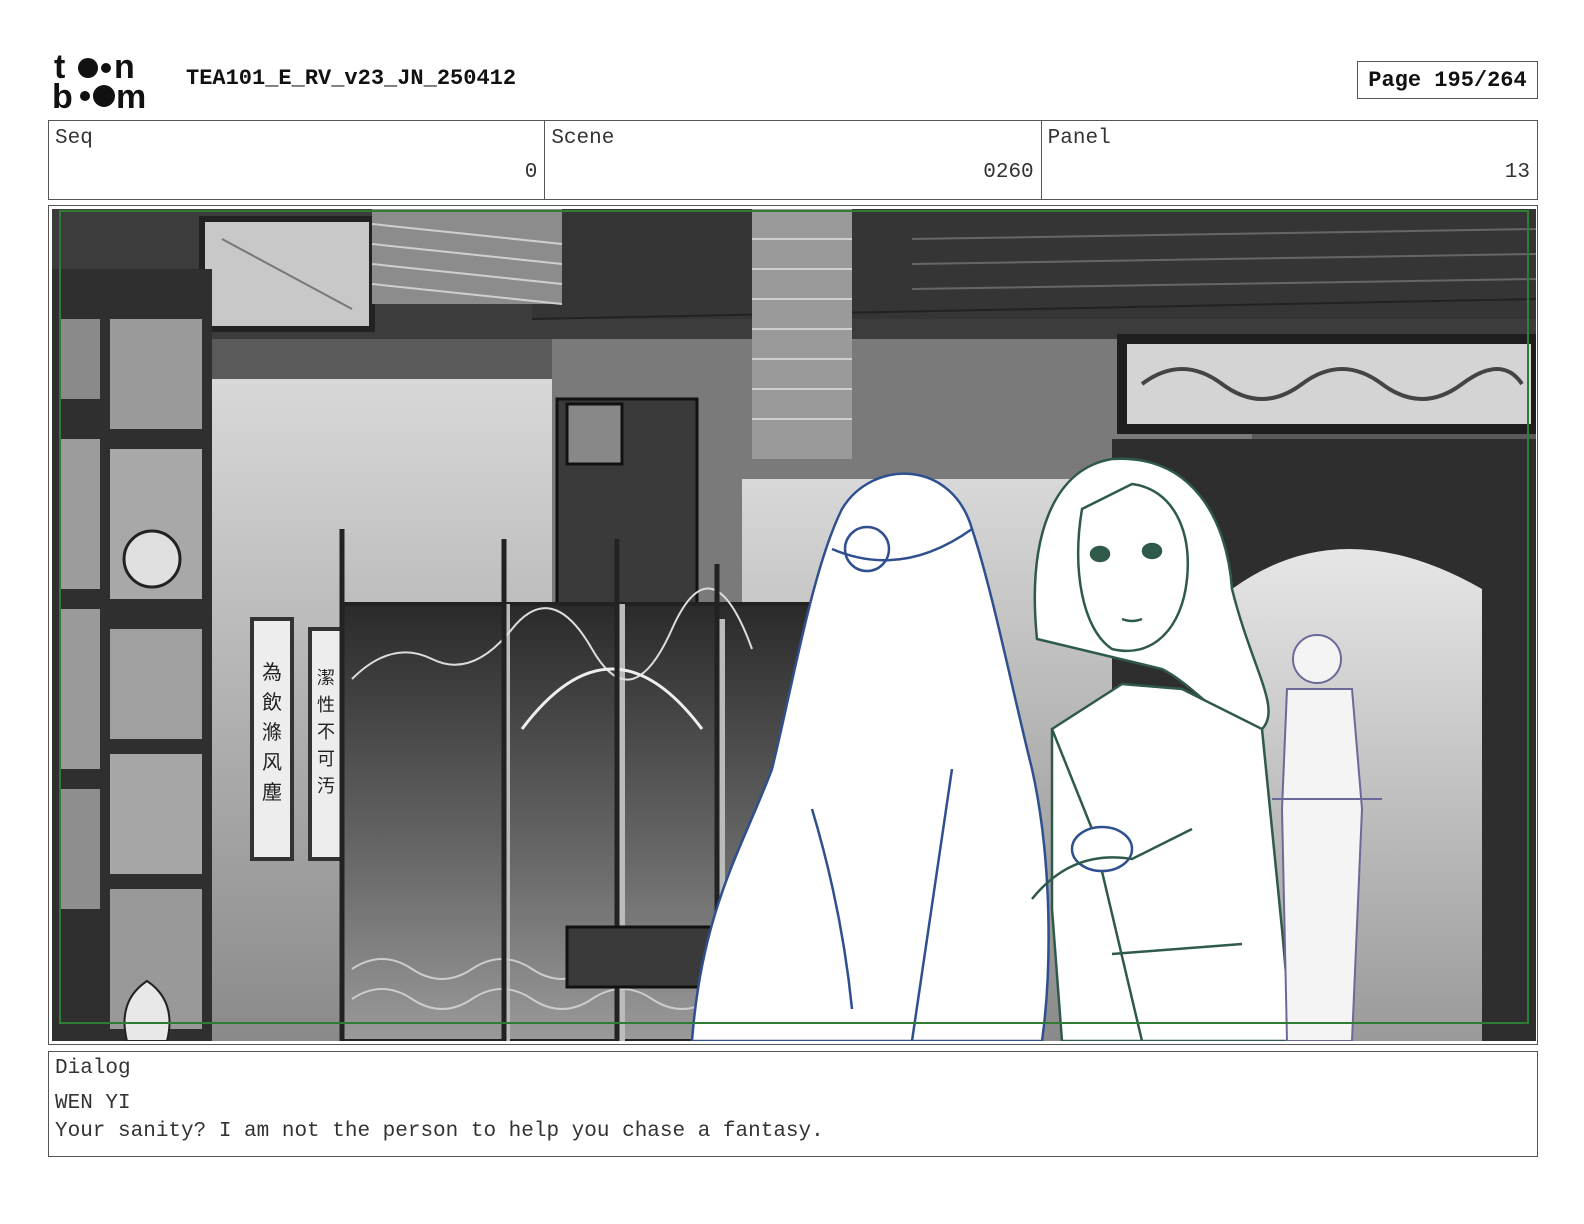 Image resolution: width=1584 pixels, height=1224 pixels. What do you see at coordinates (74, 138) in the screenshot?
I see `seq-label: Seq` at bounding box center [74, 138].